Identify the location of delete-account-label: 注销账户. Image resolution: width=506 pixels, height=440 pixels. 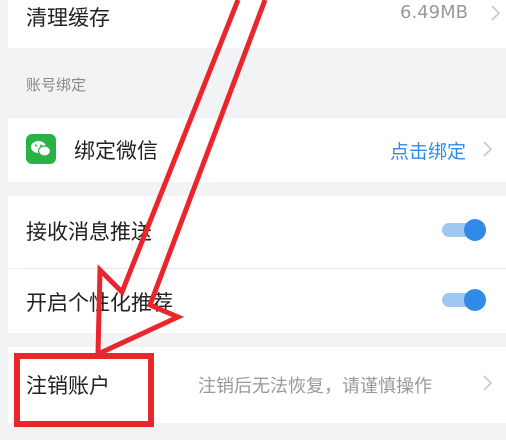
(68, 386).